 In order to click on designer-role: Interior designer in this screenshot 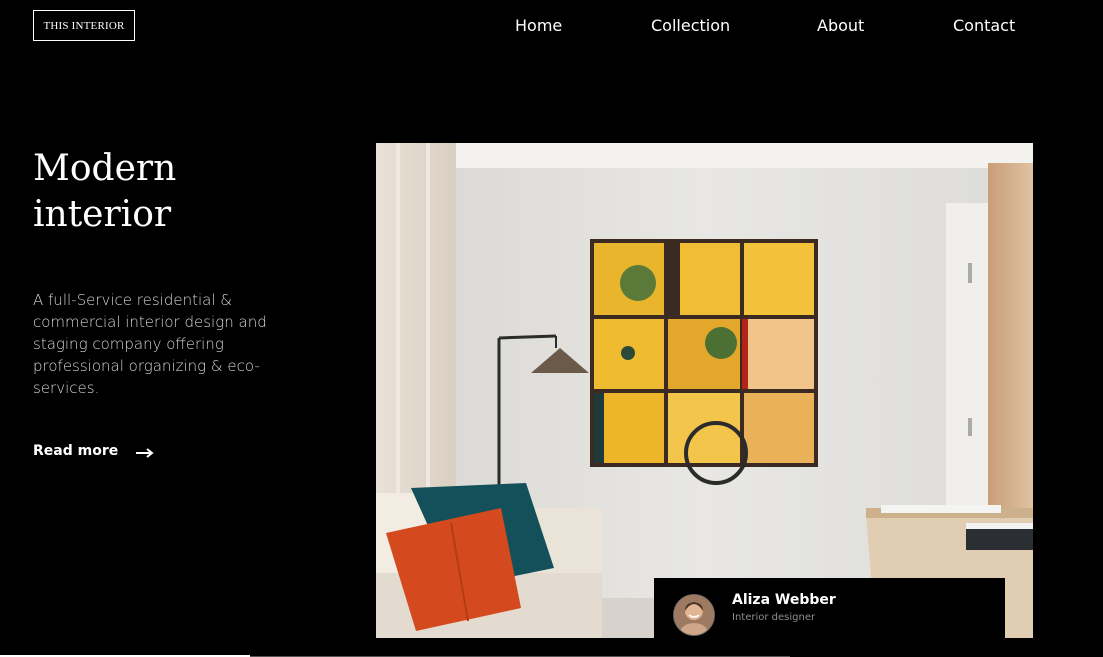, I will do `click(774, 617)`.